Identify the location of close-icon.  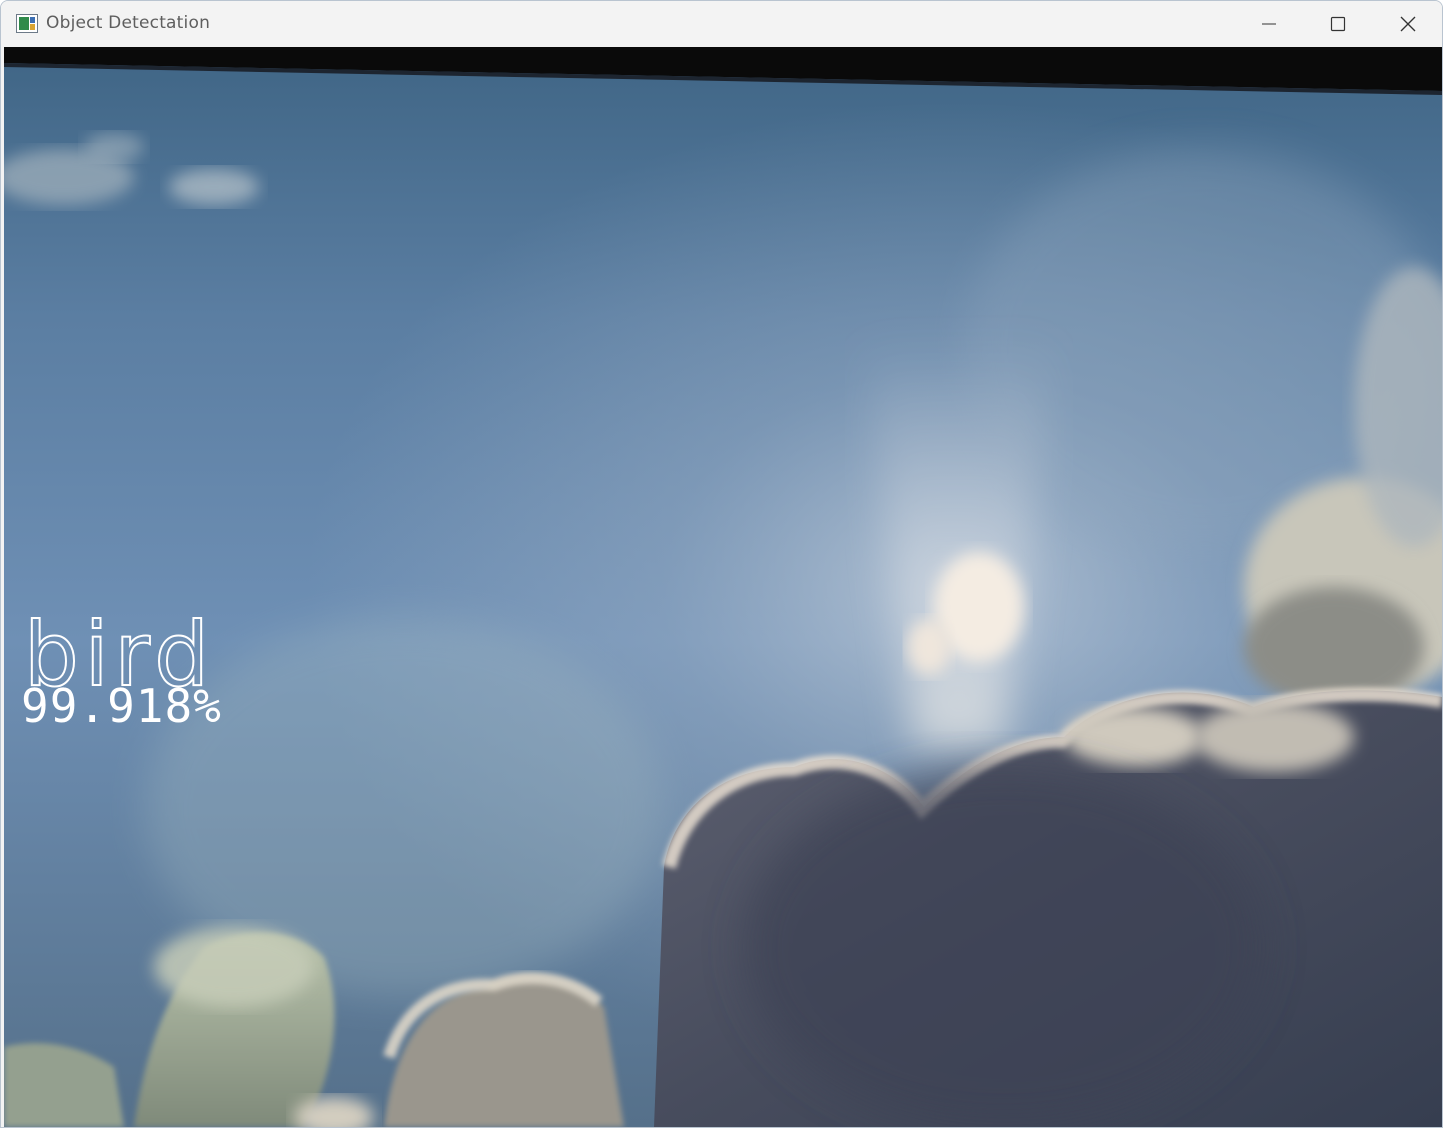
(1408, 24).